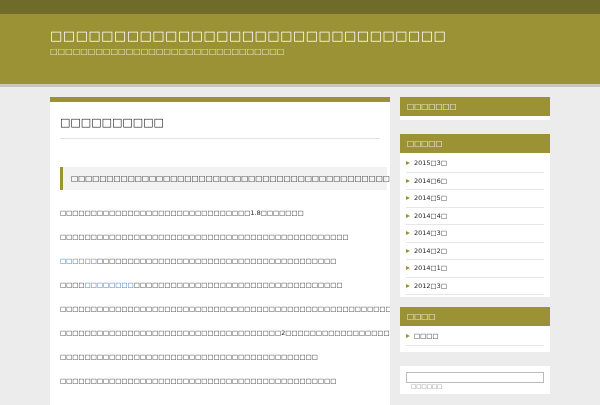 The height and width of the screenshot is (405, 600). What do you see at coordinates (475, 269) in the screenshot?
I see `archive-item: 2014□1□` at bounding box center [475, 269].